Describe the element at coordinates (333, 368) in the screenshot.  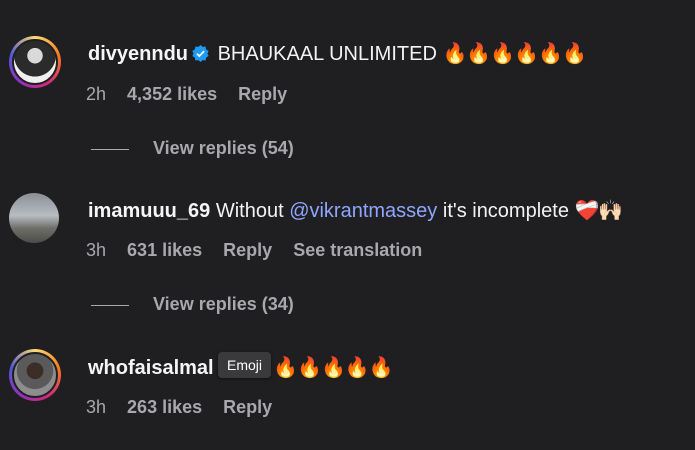
I see `comment-emoji: 🔥🔥🔥🔥🔥` at that location.